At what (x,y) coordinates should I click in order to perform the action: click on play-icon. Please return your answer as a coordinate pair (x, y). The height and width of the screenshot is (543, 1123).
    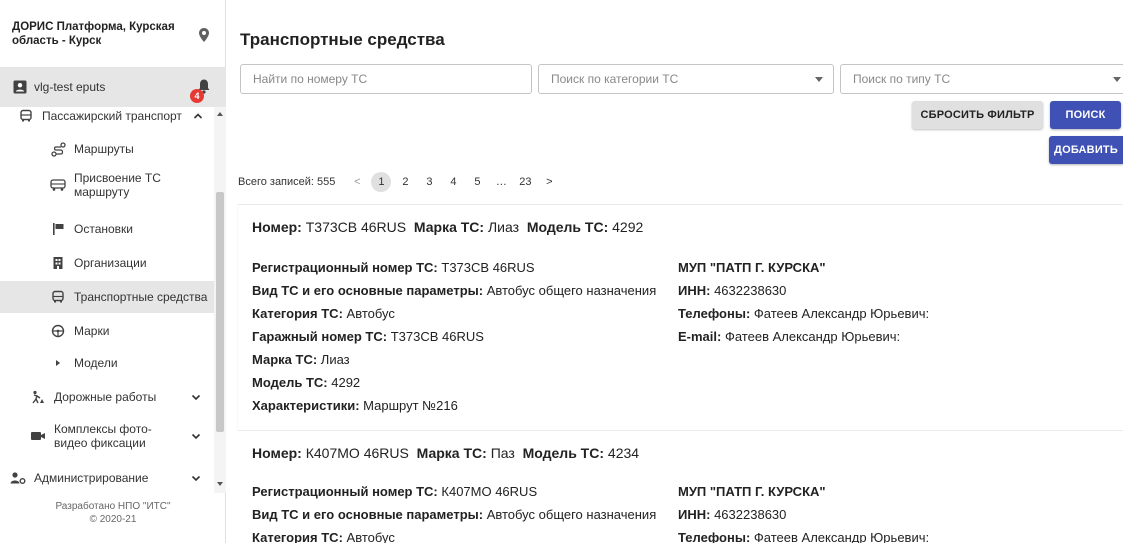
    Looking at the image, I should click on (58, 363).